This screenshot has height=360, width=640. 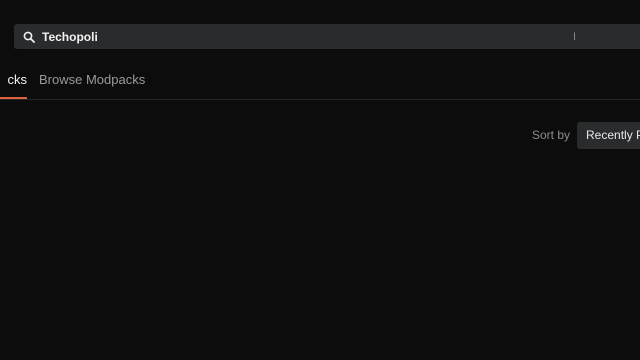 I want to click on search-input, so click(x=341, y=36).